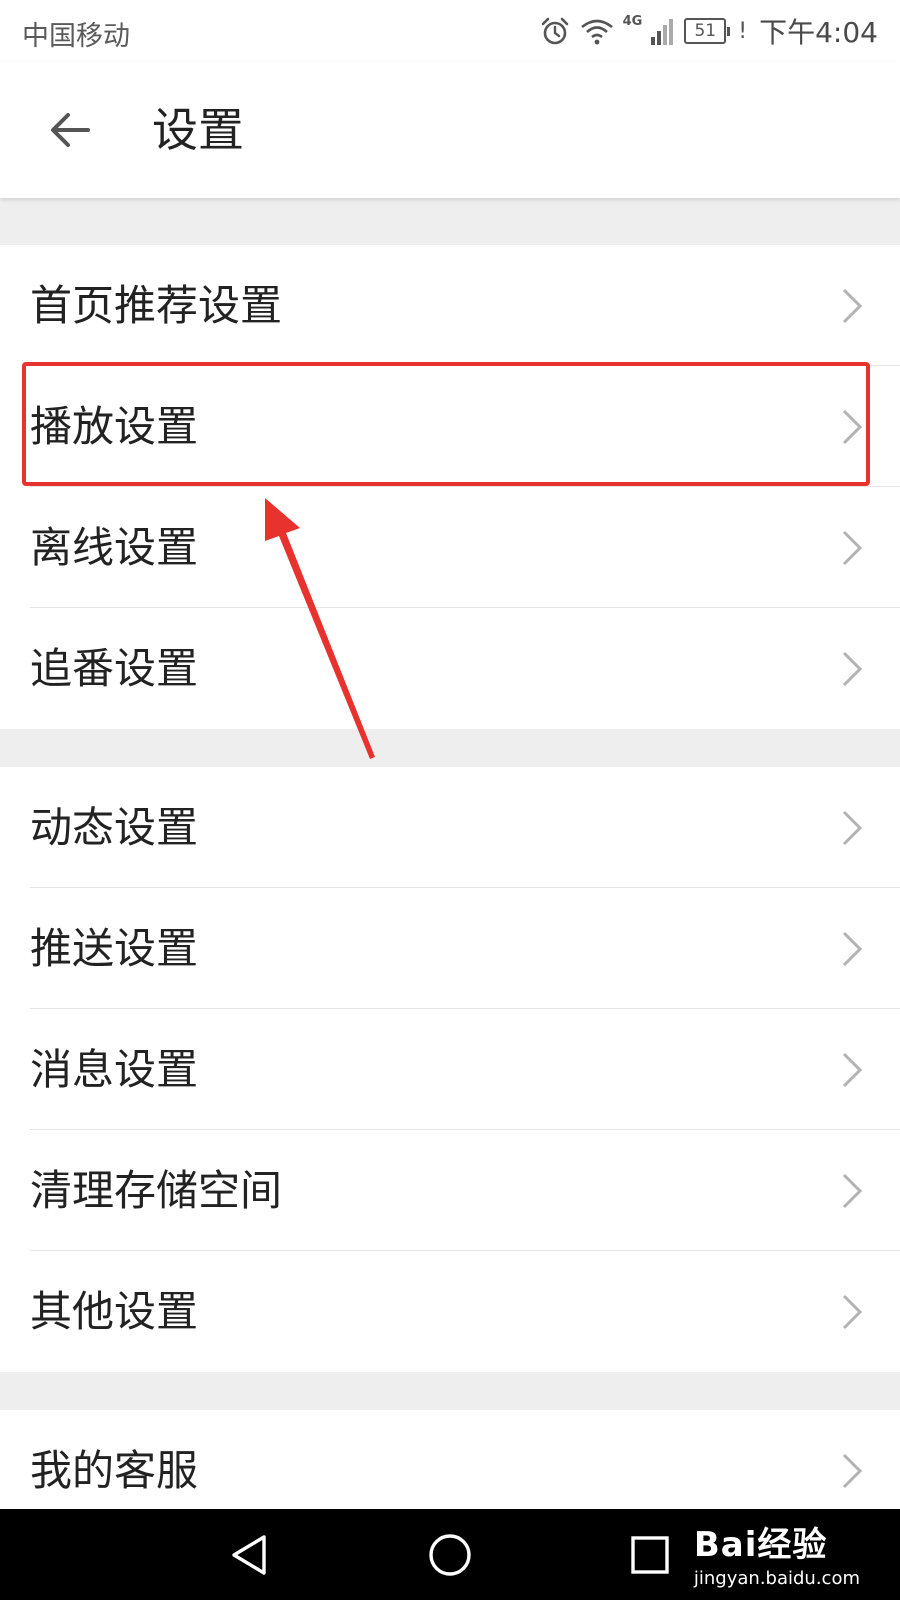  Describe the element at coordinates (76, 36) in the screenshot. I see `carrier-name: 中国移动` at that location.